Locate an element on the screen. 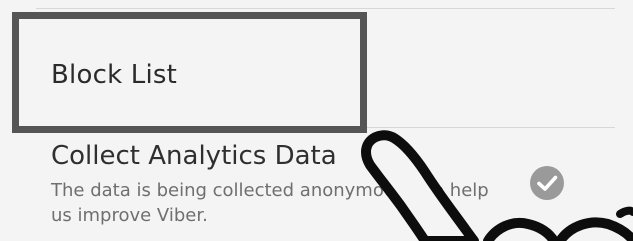 Image resolution: width=633 pixels, height=241 pixels. check-circle-icon is located at coordinates (547, 183).